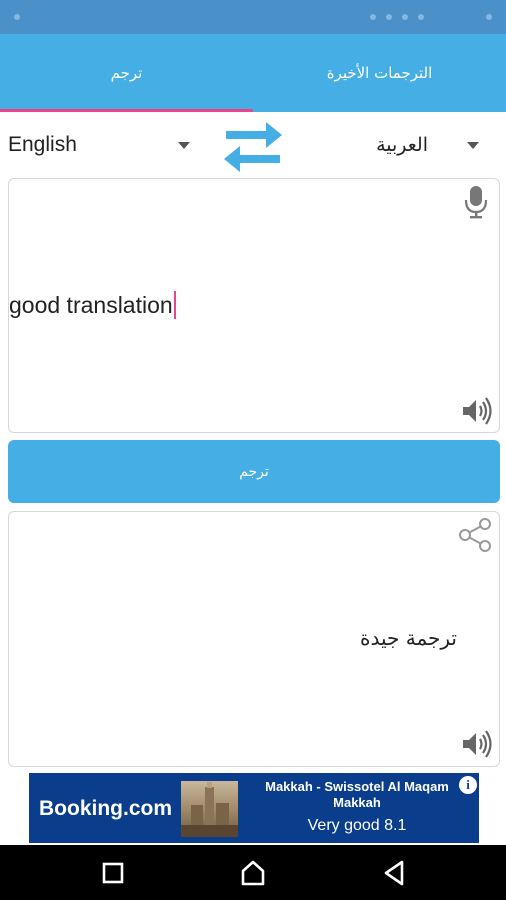 The image size is (506, 900). I want to click on ad-info-icon: i, so click(468, 785).